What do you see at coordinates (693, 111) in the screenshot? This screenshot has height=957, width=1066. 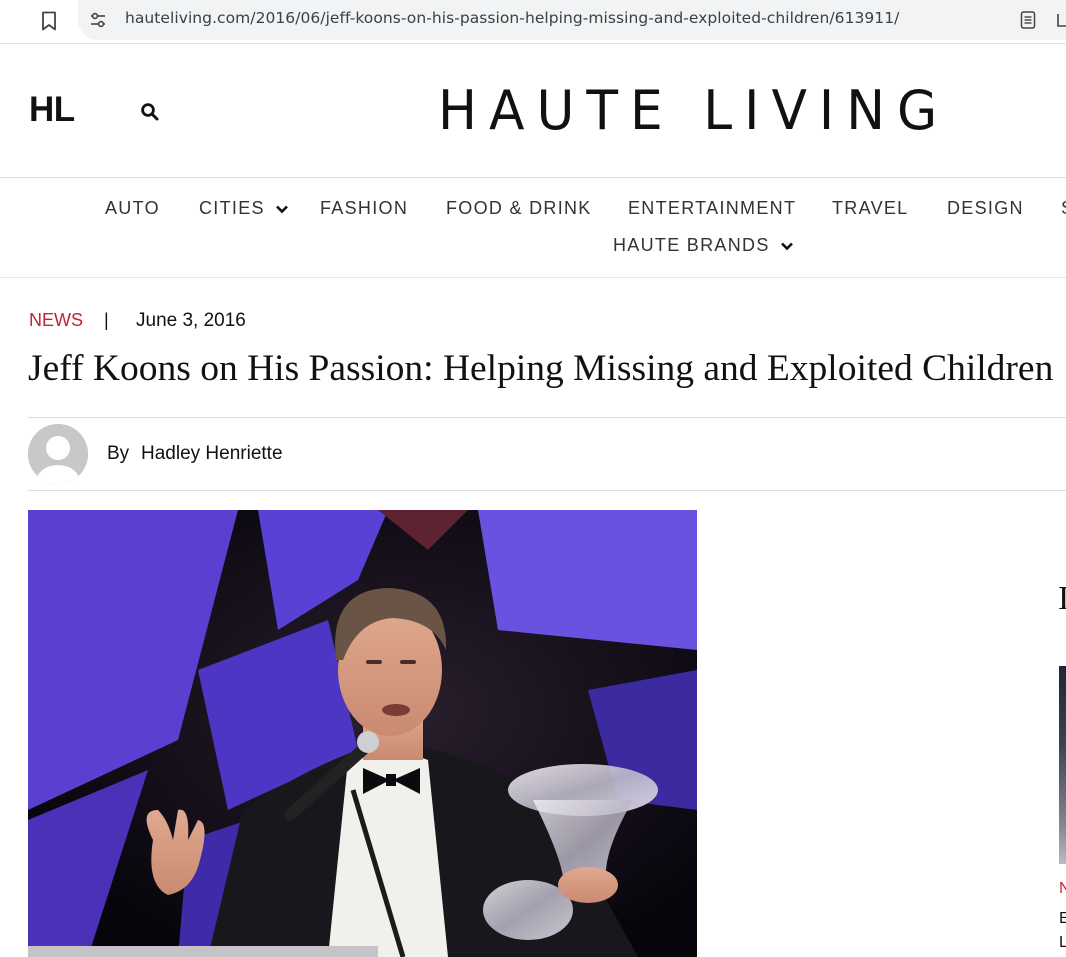 I see `brand-logo: HAUTE LIVING` at bounding box center [693, 111].